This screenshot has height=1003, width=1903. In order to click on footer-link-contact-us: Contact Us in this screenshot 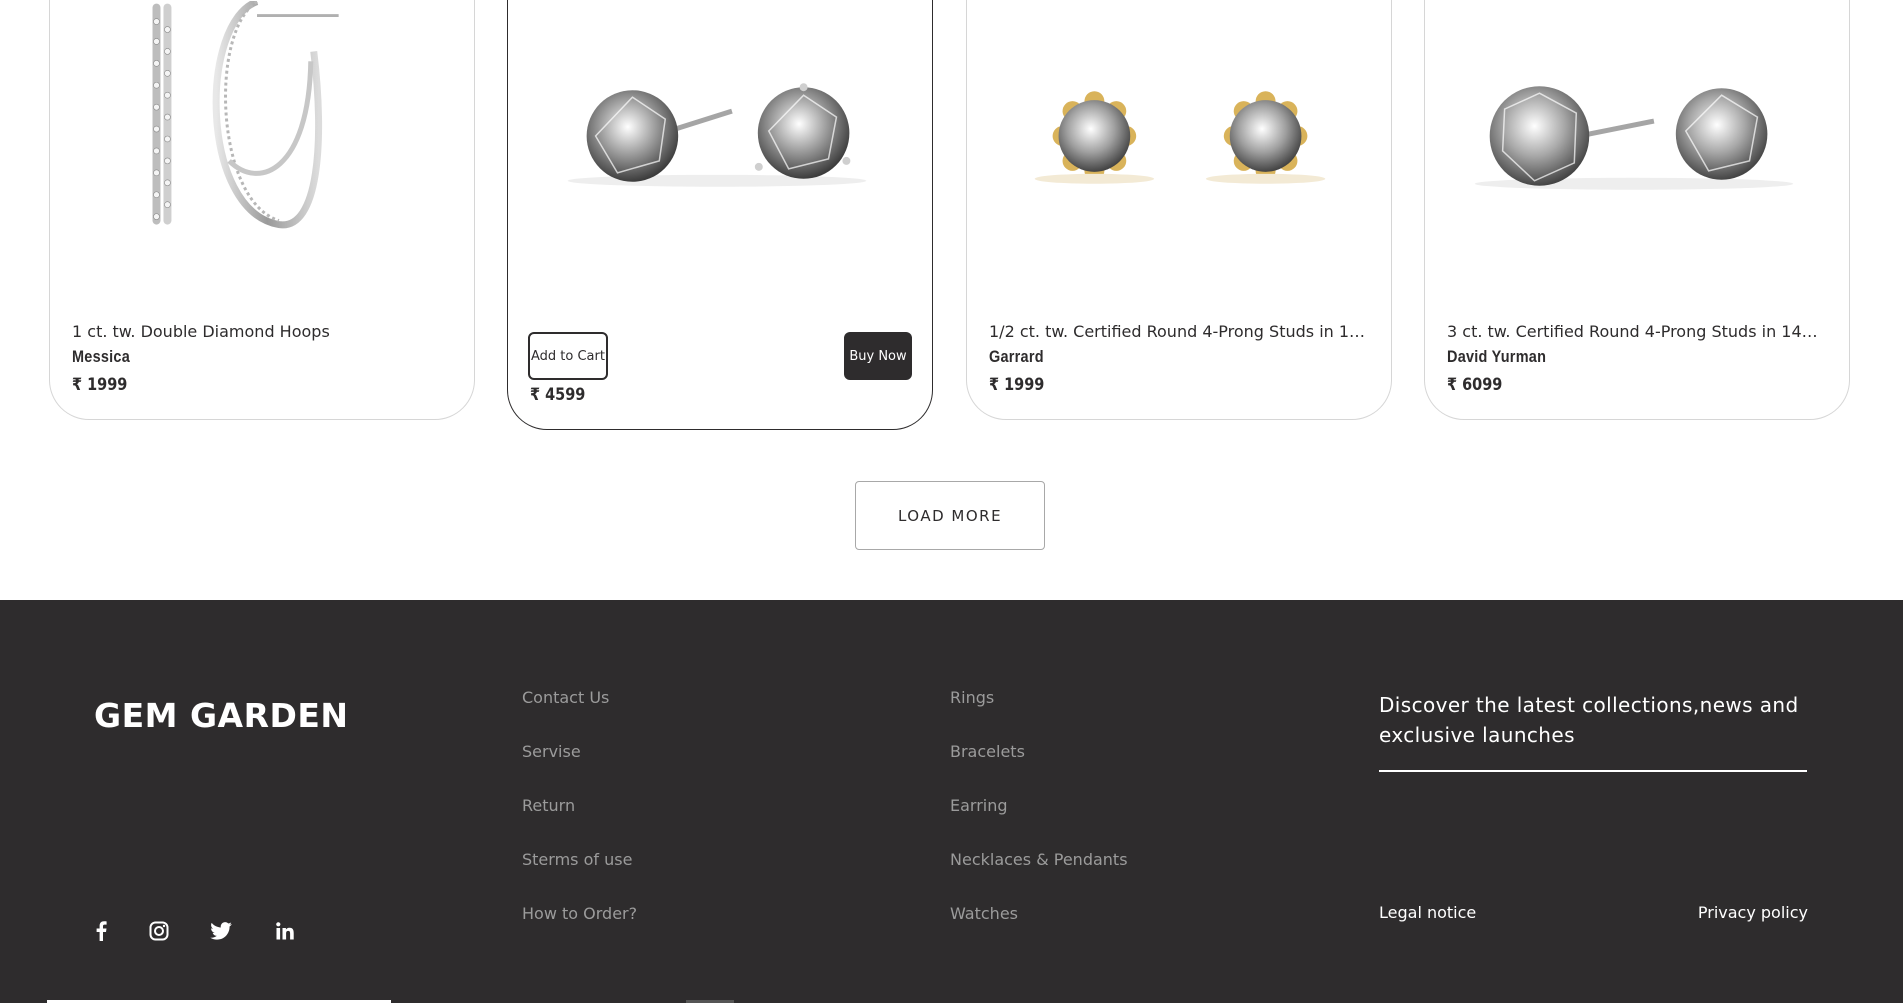, I will do `click(579, 713)`.